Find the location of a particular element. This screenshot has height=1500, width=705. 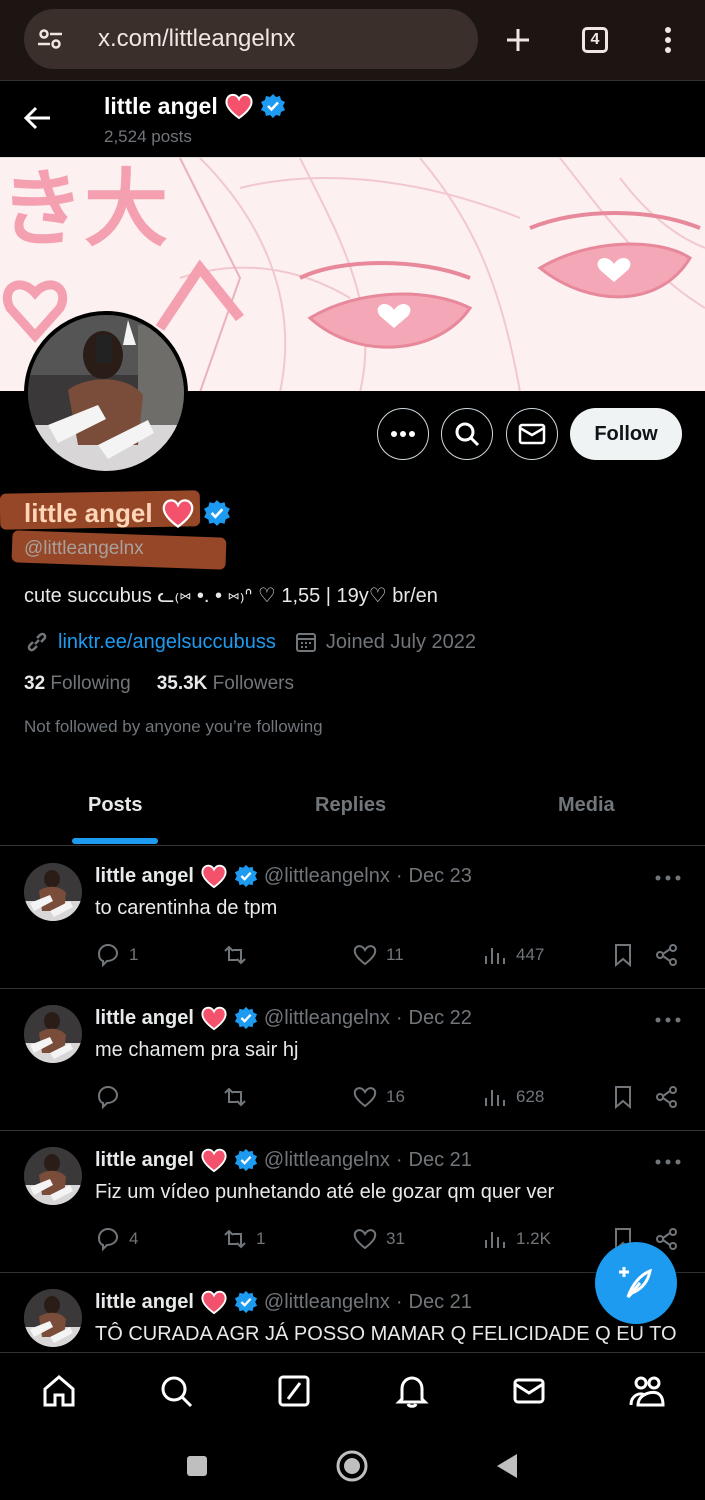

search-profile-button is located at coordinates (467, 434).